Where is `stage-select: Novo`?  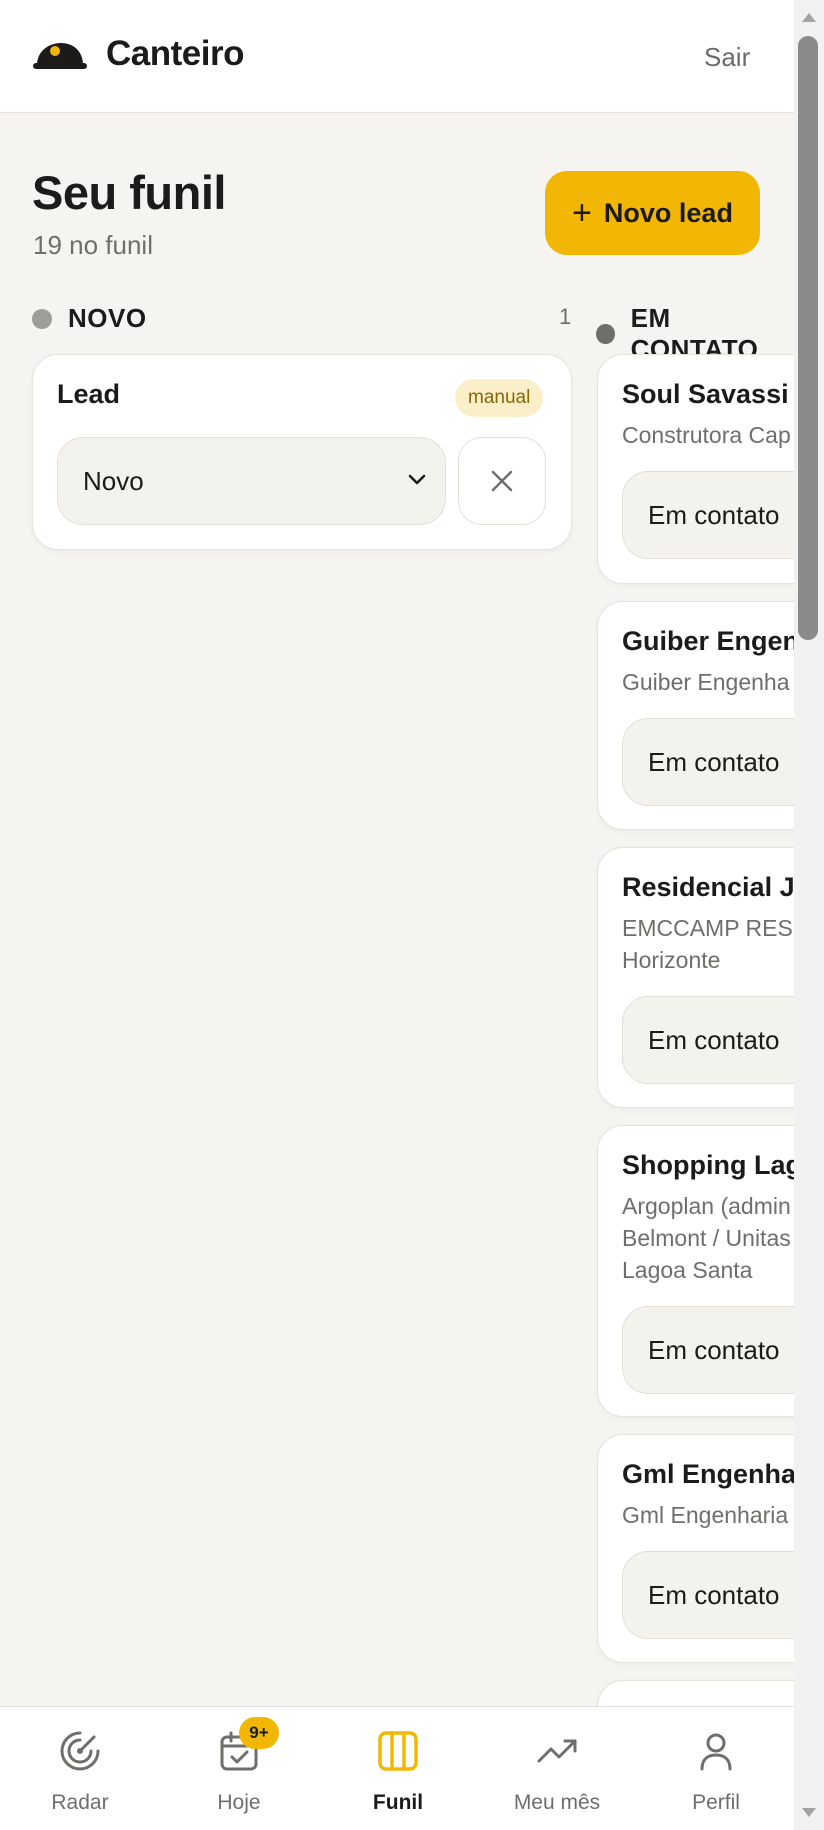 stage-select: Novo is located at coordinates (251, 481).